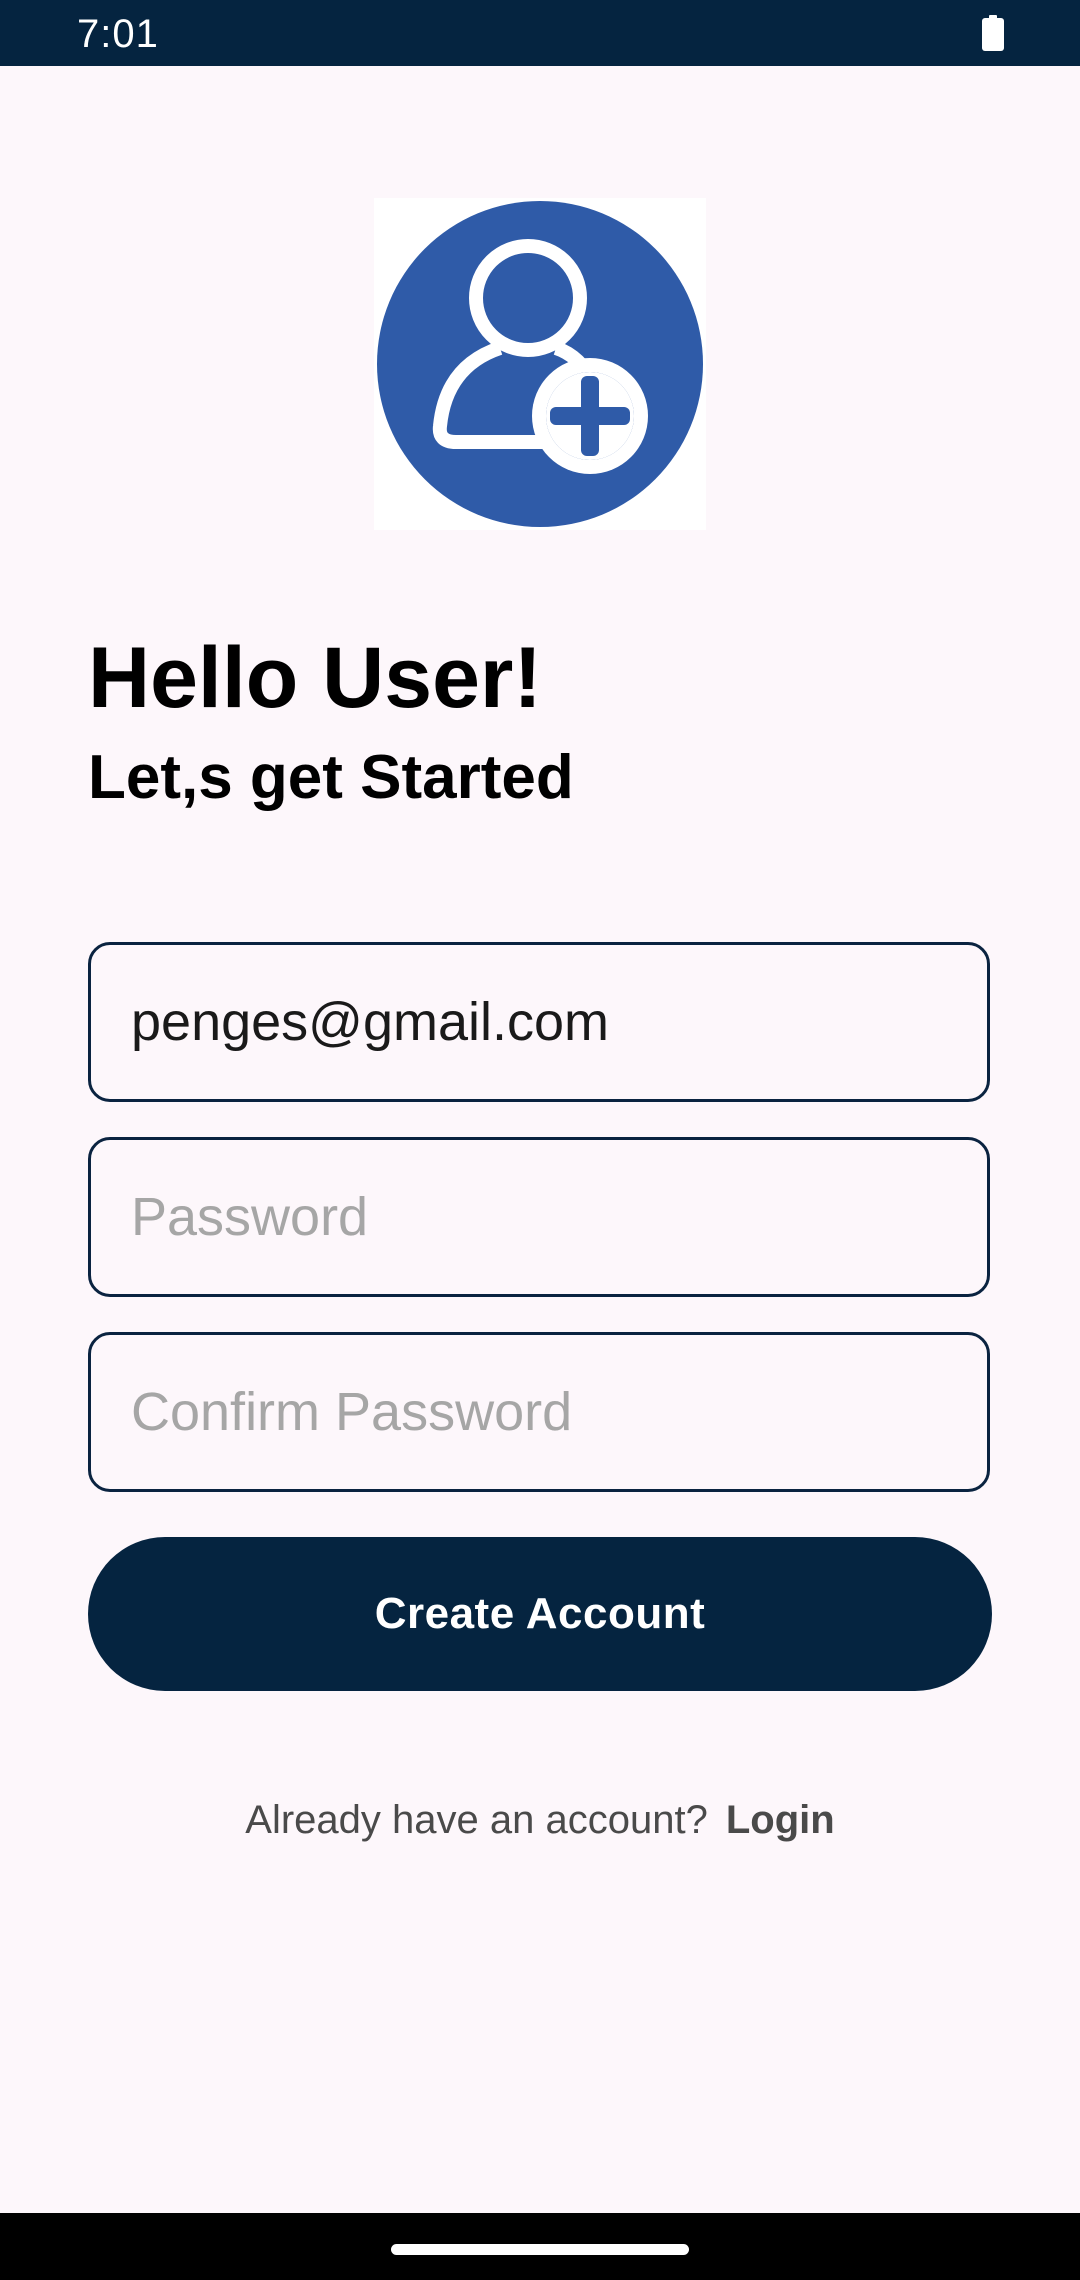 The width and height of the screenshot is (1080, 2280). What do you see at coordinates (331, 777) in the screenshot?
I see `page-subtitle: Let,s get Started` at bounding box center [331, 777].